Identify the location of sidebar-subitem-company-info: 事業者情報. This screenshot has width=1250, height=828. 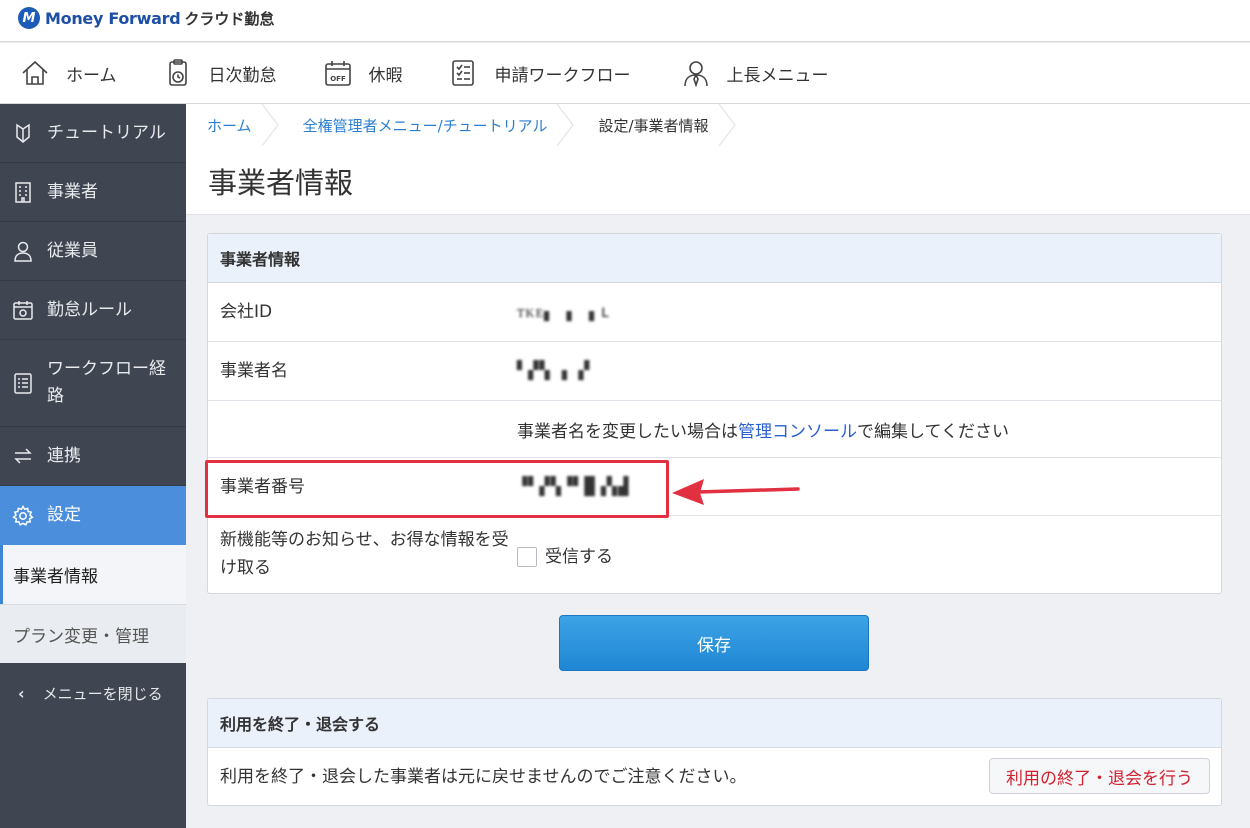
(93, 574).